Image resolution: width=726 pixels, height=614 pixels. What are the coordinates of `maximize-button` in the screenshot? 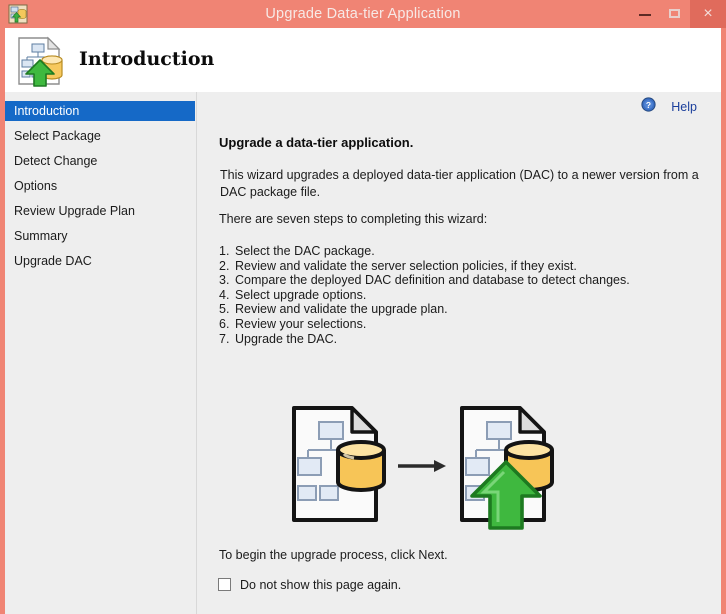 It's located at (675, 14).